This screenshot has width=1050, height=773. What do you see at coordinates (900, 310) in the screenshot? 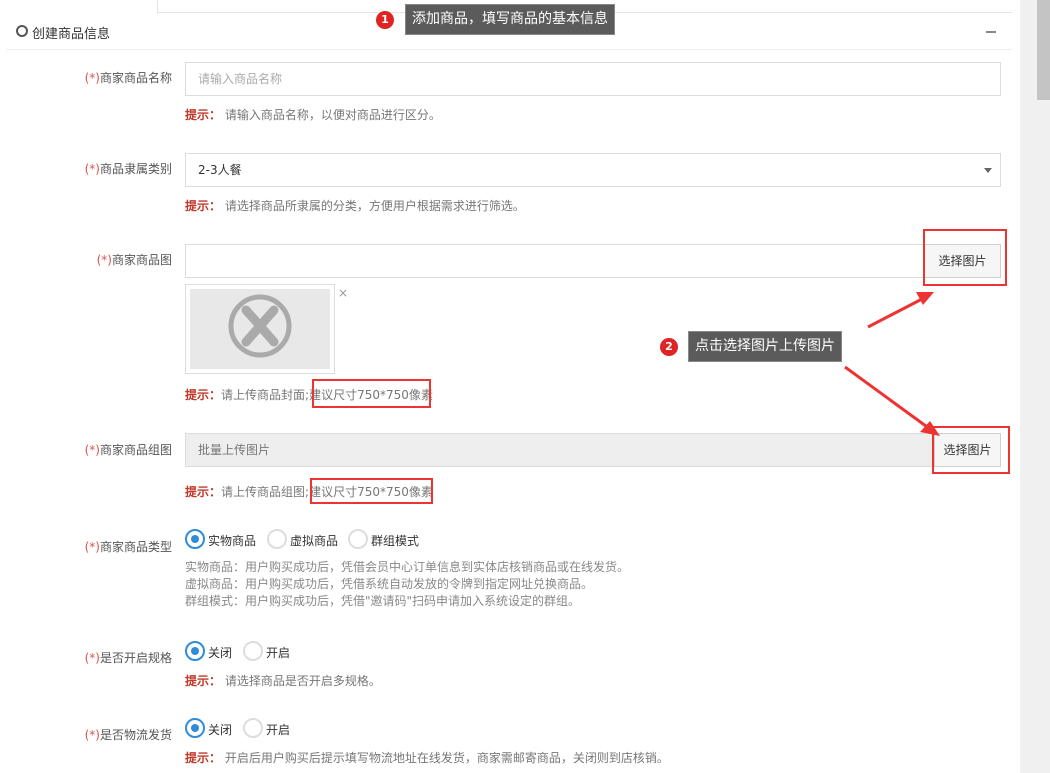
I see `arrow-up-icon` at bounding box center [900, 310].